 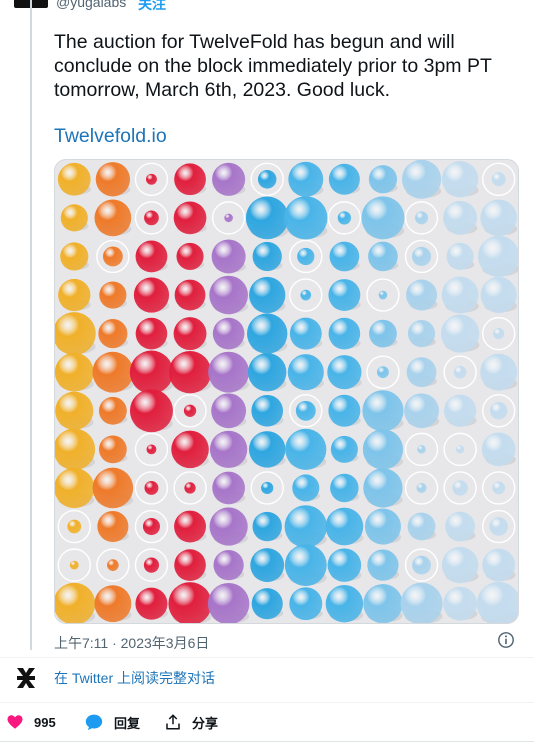 What do you see at coordinates (26, 678) in the screenshot?
I see `yuga-logo-icon` at bounding box center [26, 678].